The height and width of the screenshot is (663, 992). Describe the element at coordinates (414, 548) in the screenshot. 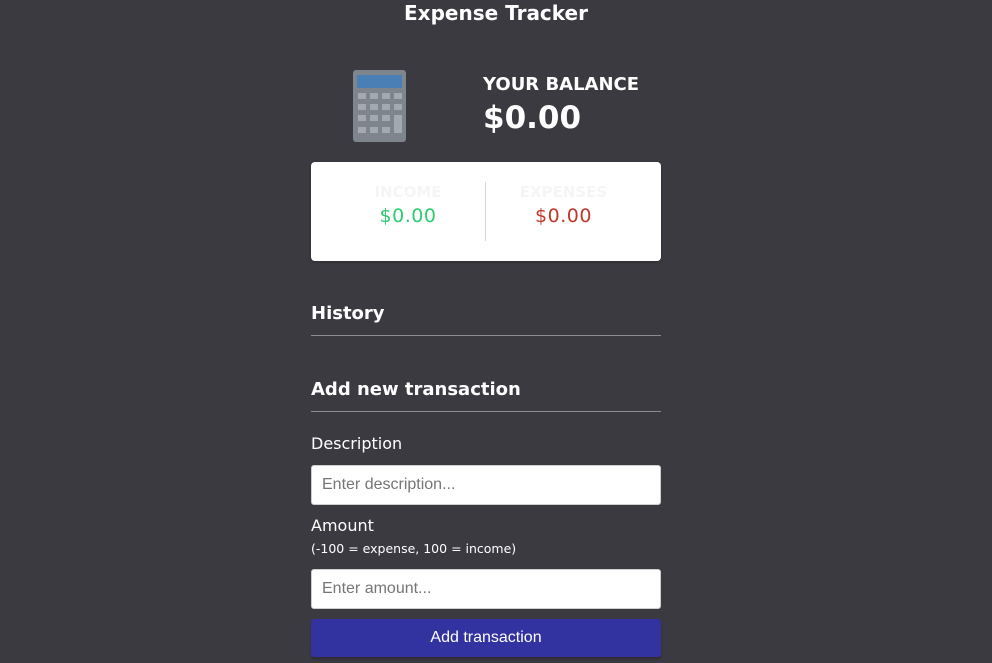

I see `amount-hint: (-100 = expense, 100 = income)` at that location.